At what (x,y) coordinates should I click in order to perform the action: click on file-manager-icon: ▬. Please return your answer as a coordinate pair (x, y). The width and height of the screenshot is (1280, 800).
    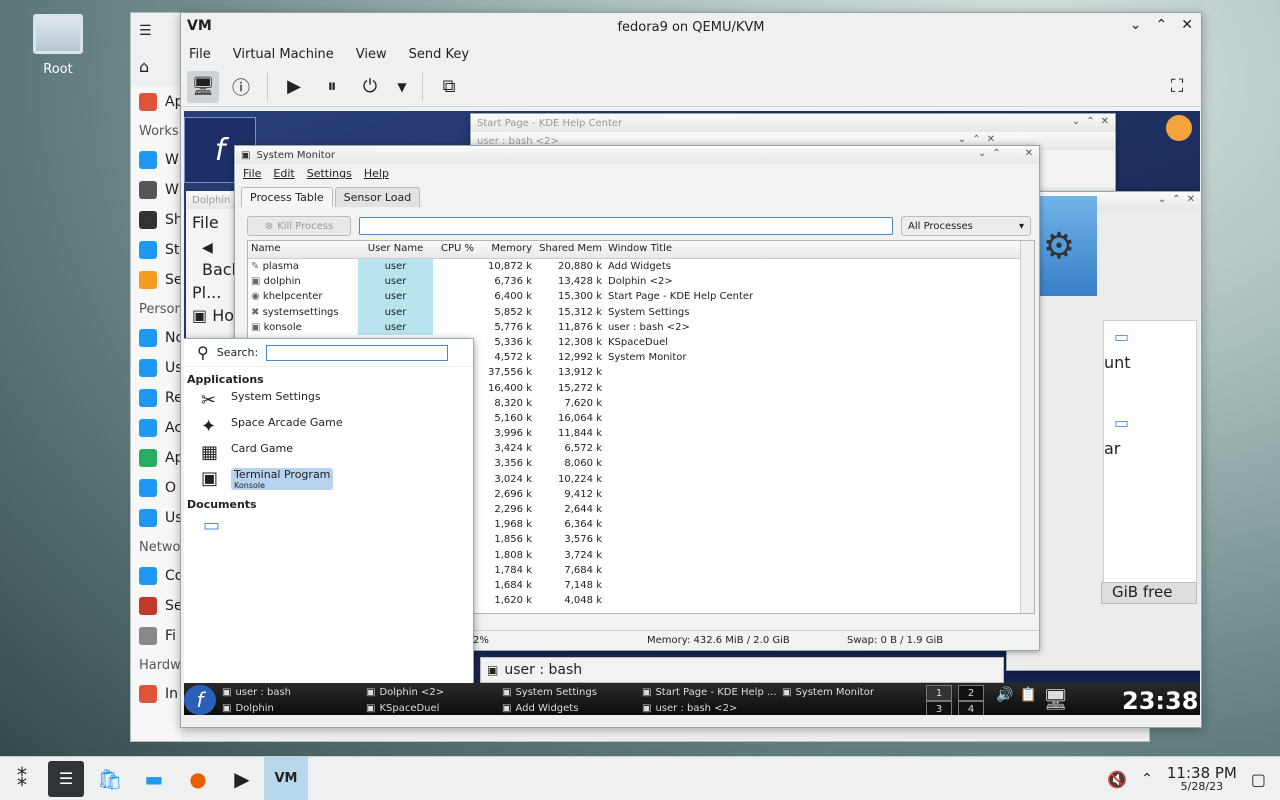
    Looking at the image, I should click on (154, 778).